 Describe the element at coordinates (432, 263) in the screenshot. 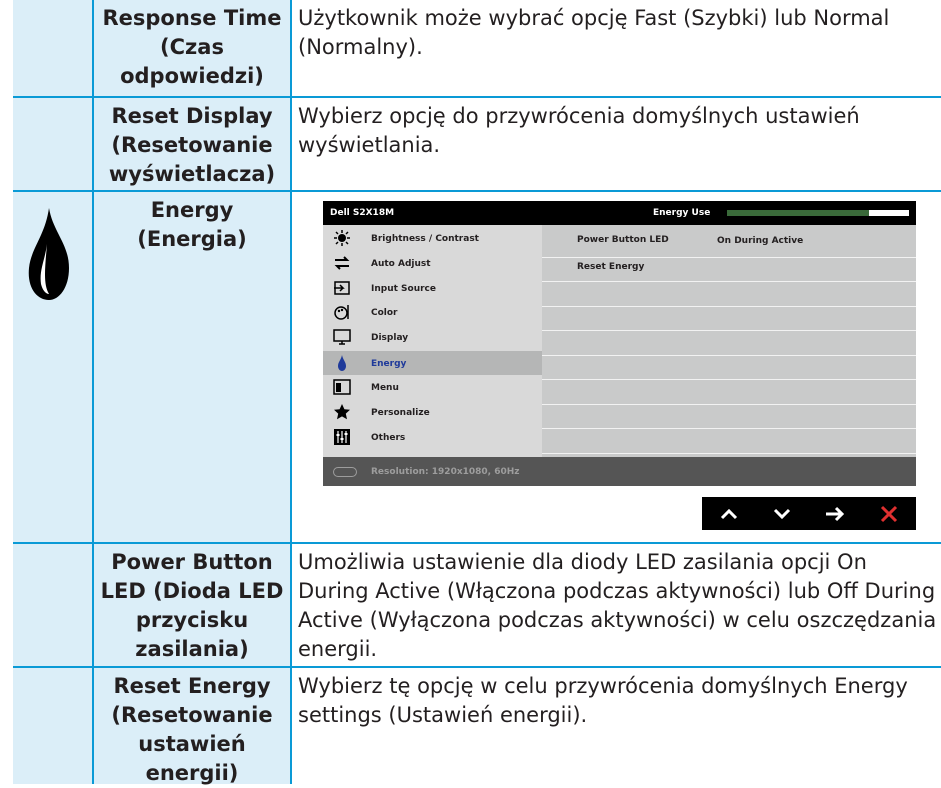

I see `menu-item-auto-adjust: Auto Adjust` at that location.